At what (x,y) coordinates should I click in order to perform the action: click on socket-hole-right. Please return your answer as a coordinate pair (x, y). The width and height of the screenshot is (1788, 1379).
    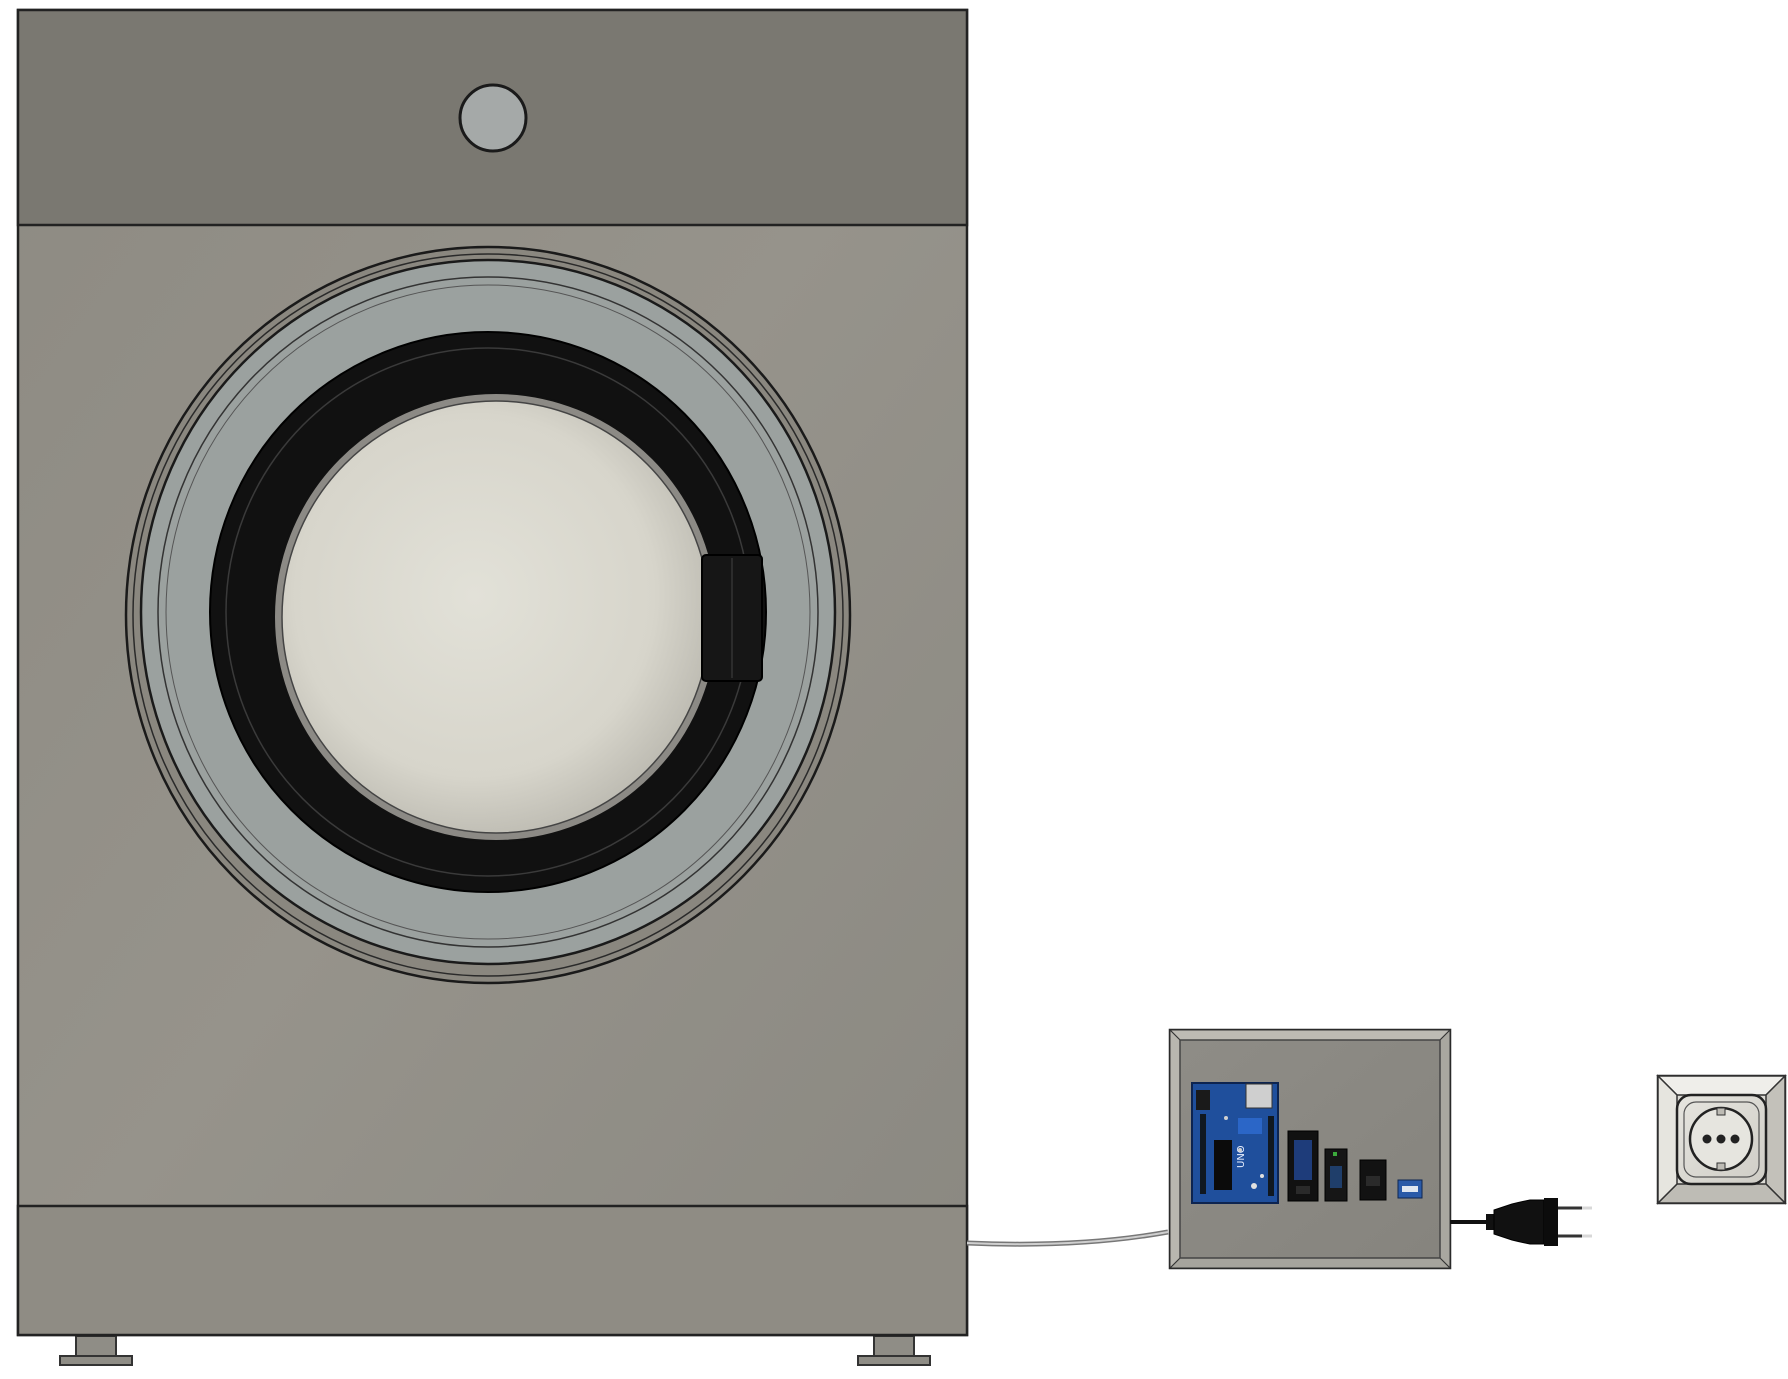
    Looking at the image, I should click on (1735, 1139).